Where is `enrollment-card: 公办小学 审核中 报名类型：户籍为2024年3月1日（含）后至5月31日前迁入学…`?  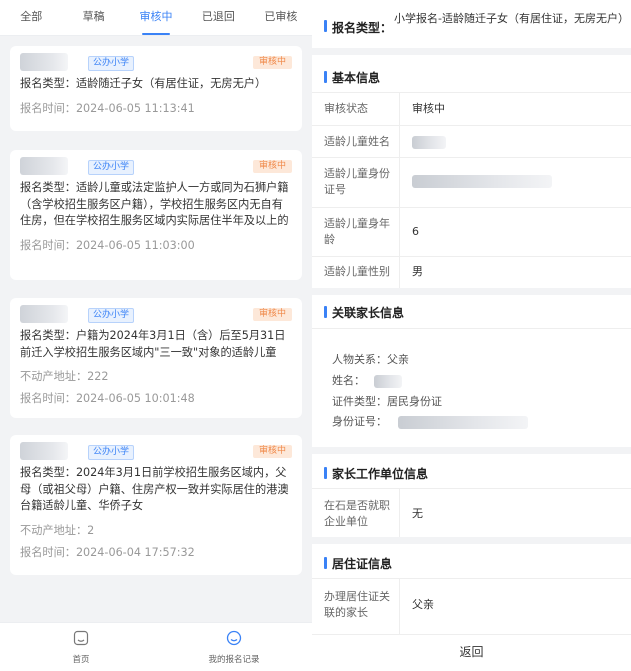
enrollment-card: 公办小学 审核中 报名类型：户籍为2024年3月1日（含）后至5月31日前迁入学… is located at coordinates (156, 358).